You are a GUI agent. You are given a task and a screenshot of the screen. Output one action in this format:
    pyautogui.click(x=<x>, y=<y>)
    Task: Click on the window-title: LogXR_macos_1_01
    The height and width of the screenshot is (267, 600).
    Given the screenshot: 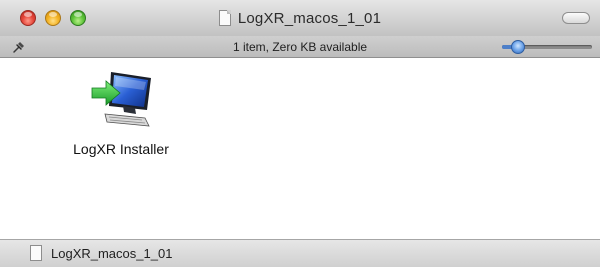 What is the action you would take?
    pyautogui.click(x=309, y=18)
    